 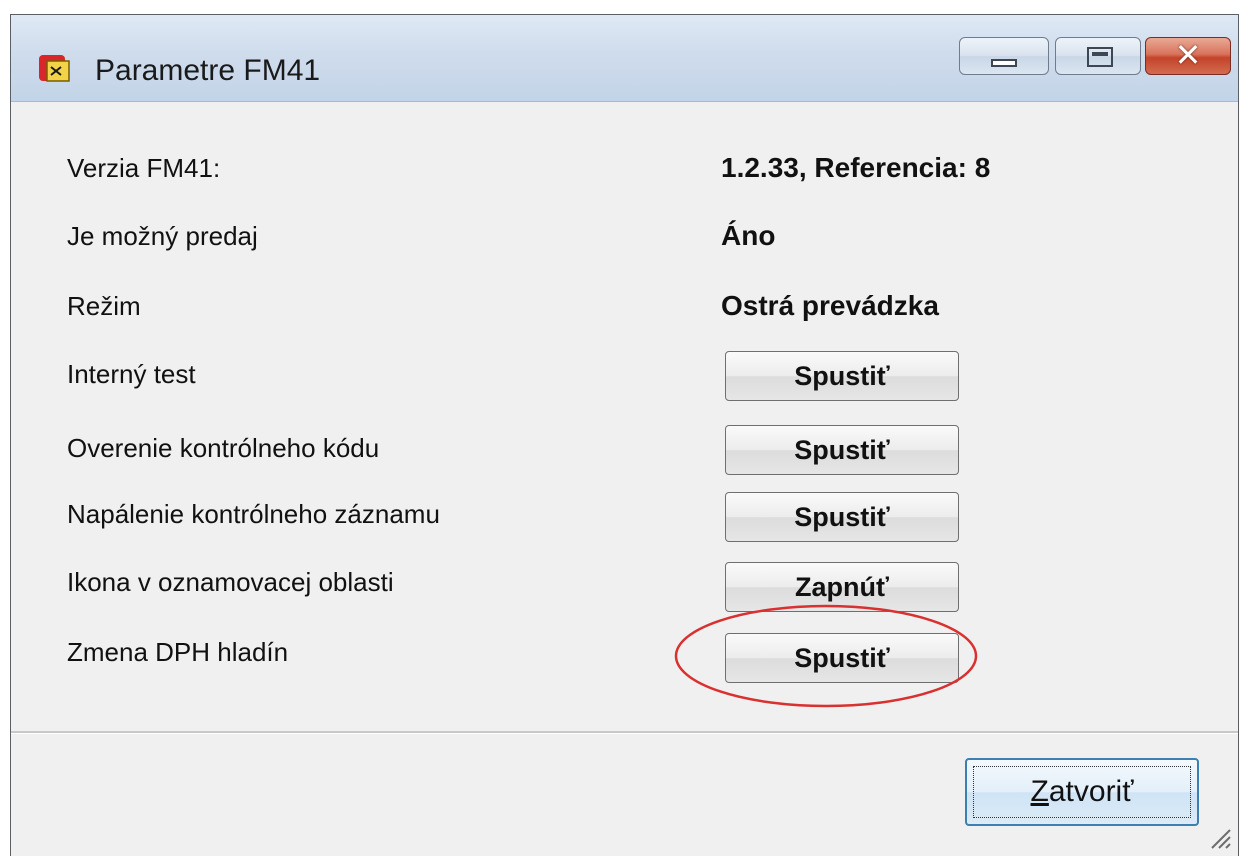 I want to click on maximize-icon, so click(x=1100, y=57).